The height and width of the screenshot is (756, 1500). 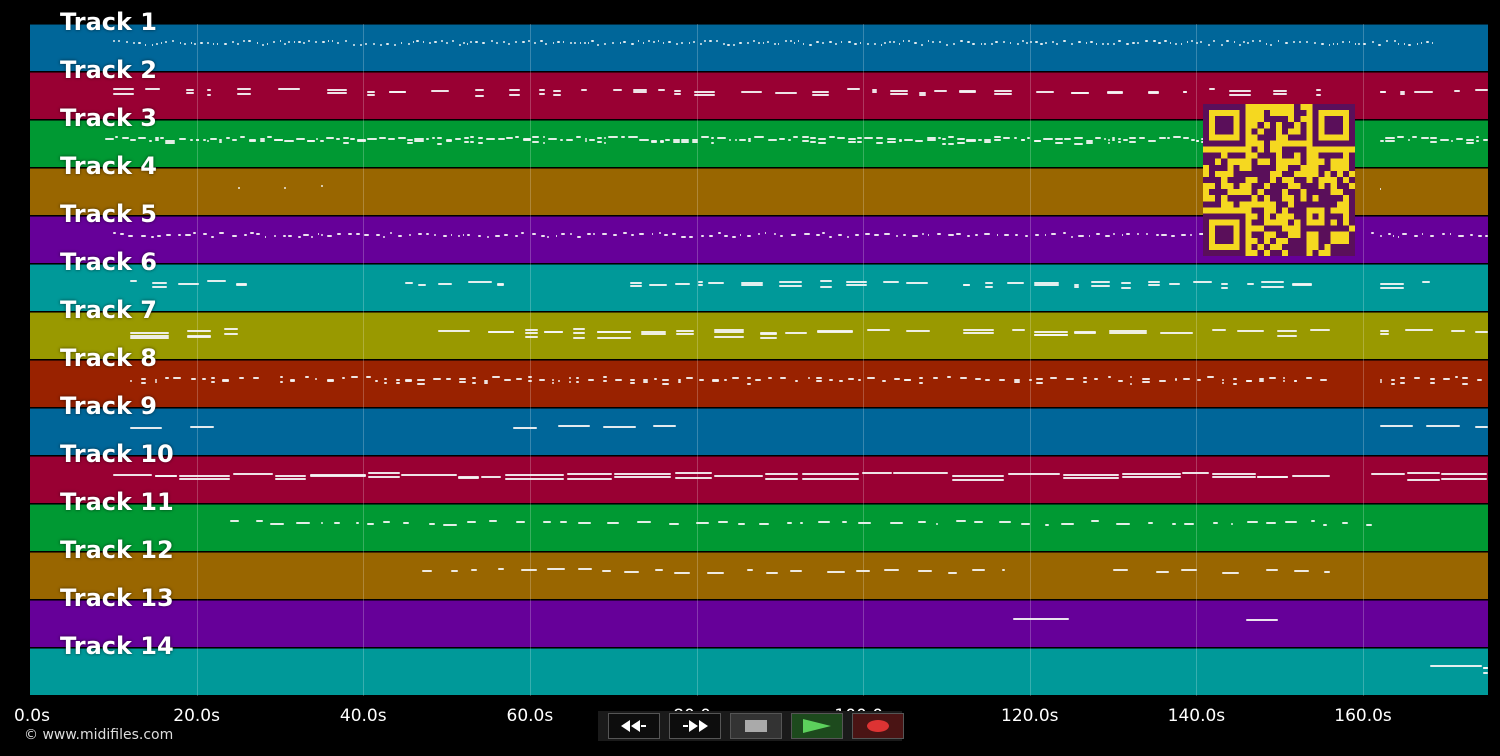 I want to click on play-icon, so click(x=817, y=726).